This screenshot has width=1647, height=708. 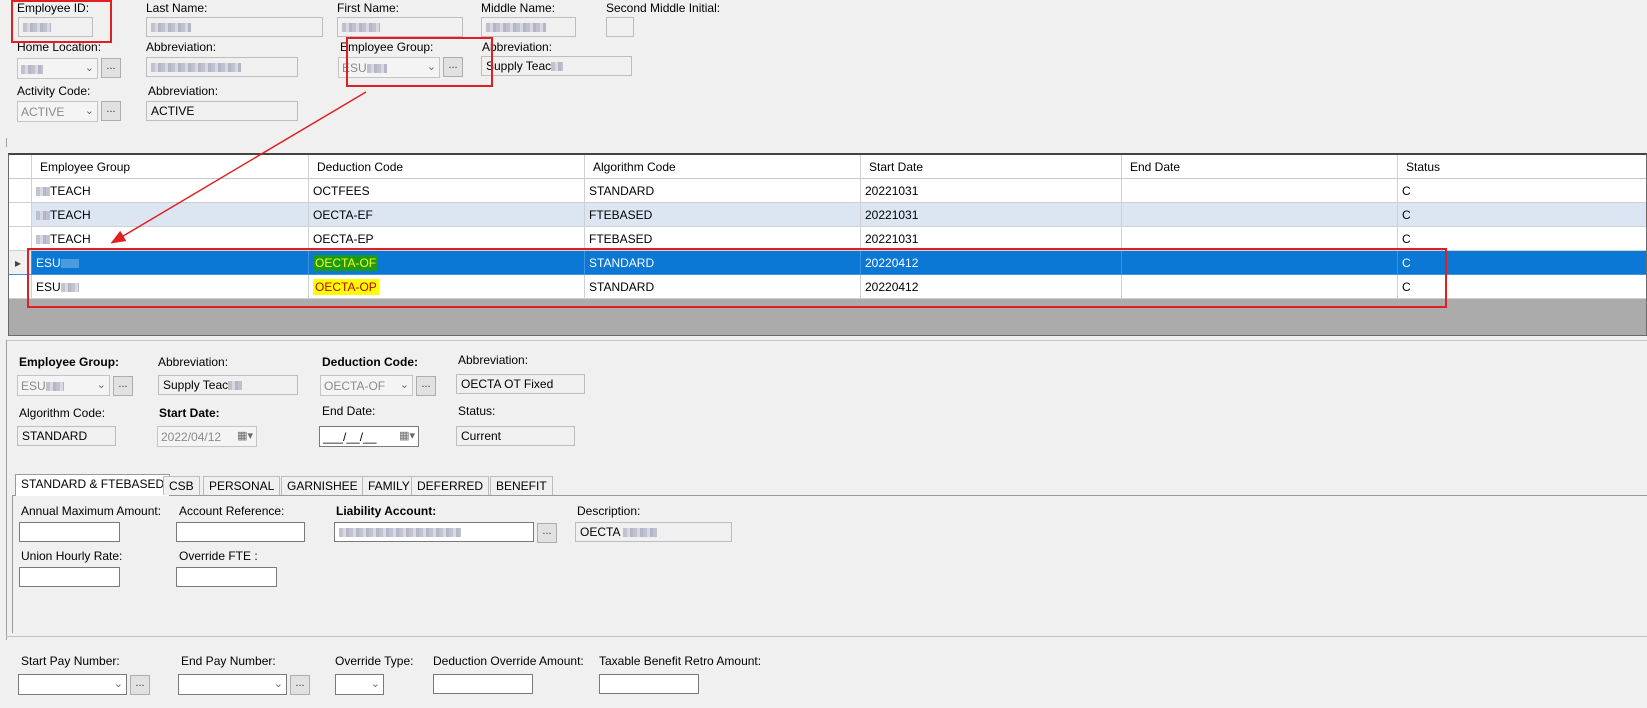 What do you see at coordinates (518, 8) in the screenshot?
I see `middle-name-label: Middle Name:` at bounding box center [518, 8].